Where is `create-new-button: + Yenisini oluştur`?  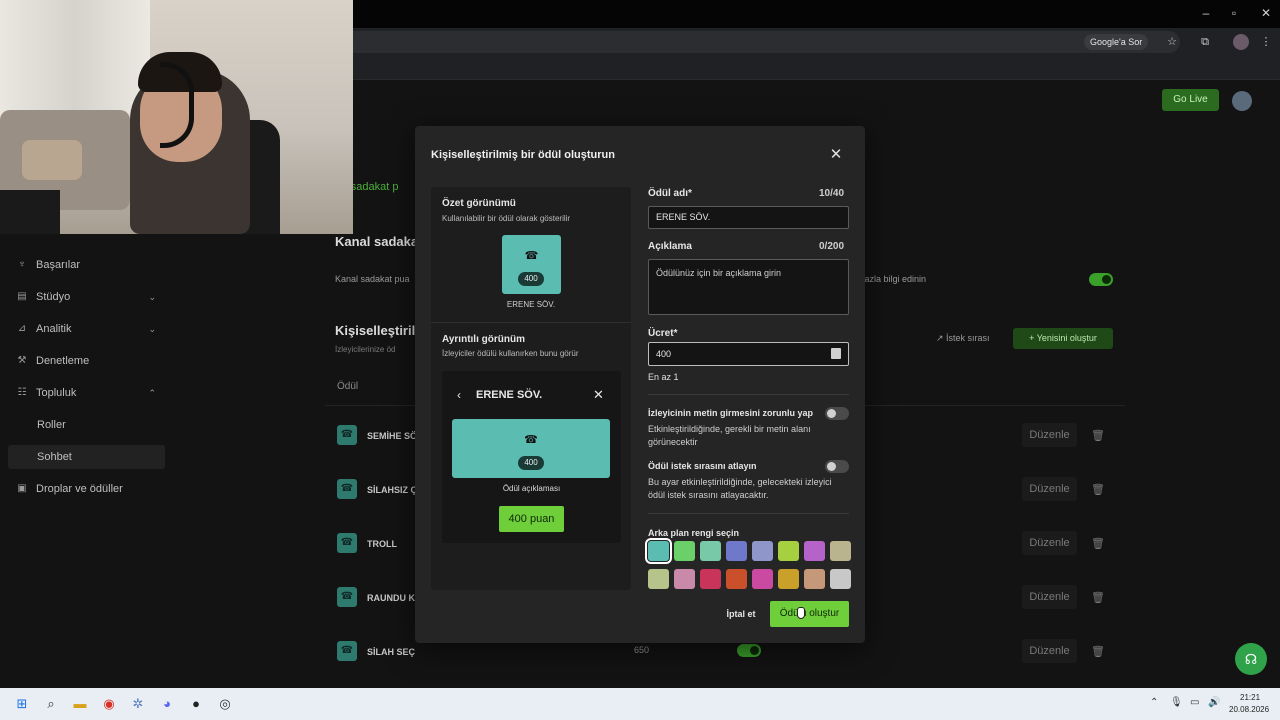 create-new-button: + Yenisini oluştur is located at coordinates (1063, 338).